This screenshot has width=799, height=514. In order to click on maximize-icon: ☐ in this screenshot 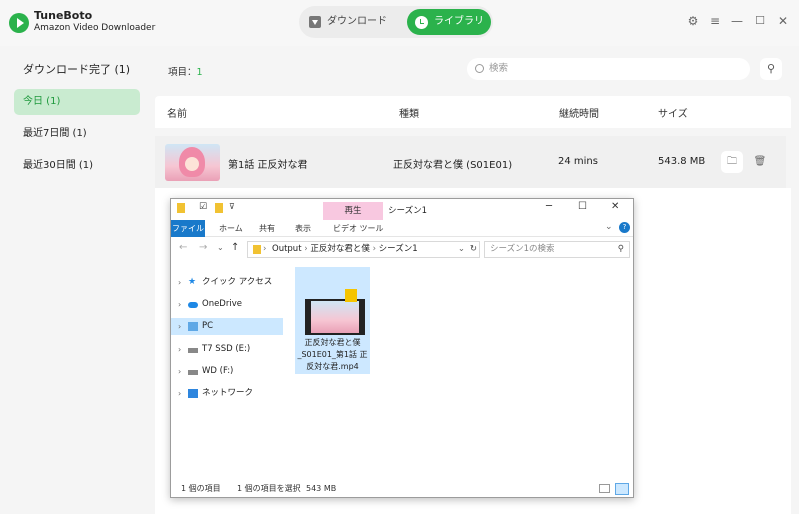, I will do `click(760, 20)`.